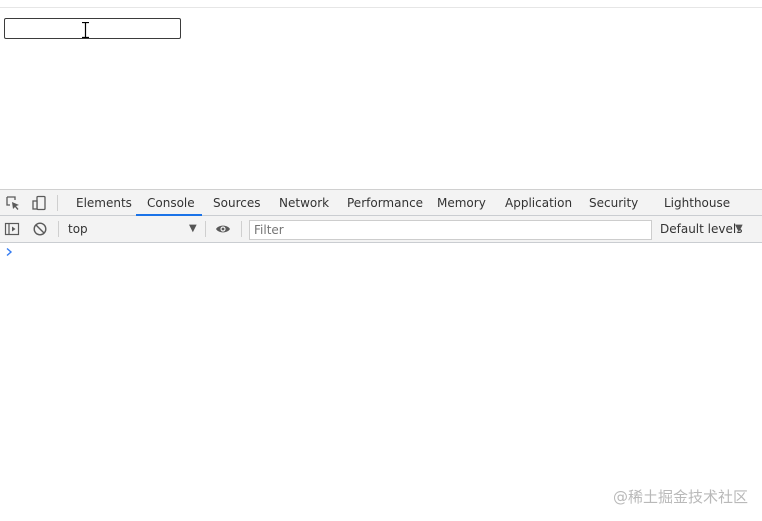 The width and height of the screenshot is (762, 521). What do you see at coordinates (385, 203) in the screenshot?
I see `tab-performance: Performance` at bounding box center [385, 203].